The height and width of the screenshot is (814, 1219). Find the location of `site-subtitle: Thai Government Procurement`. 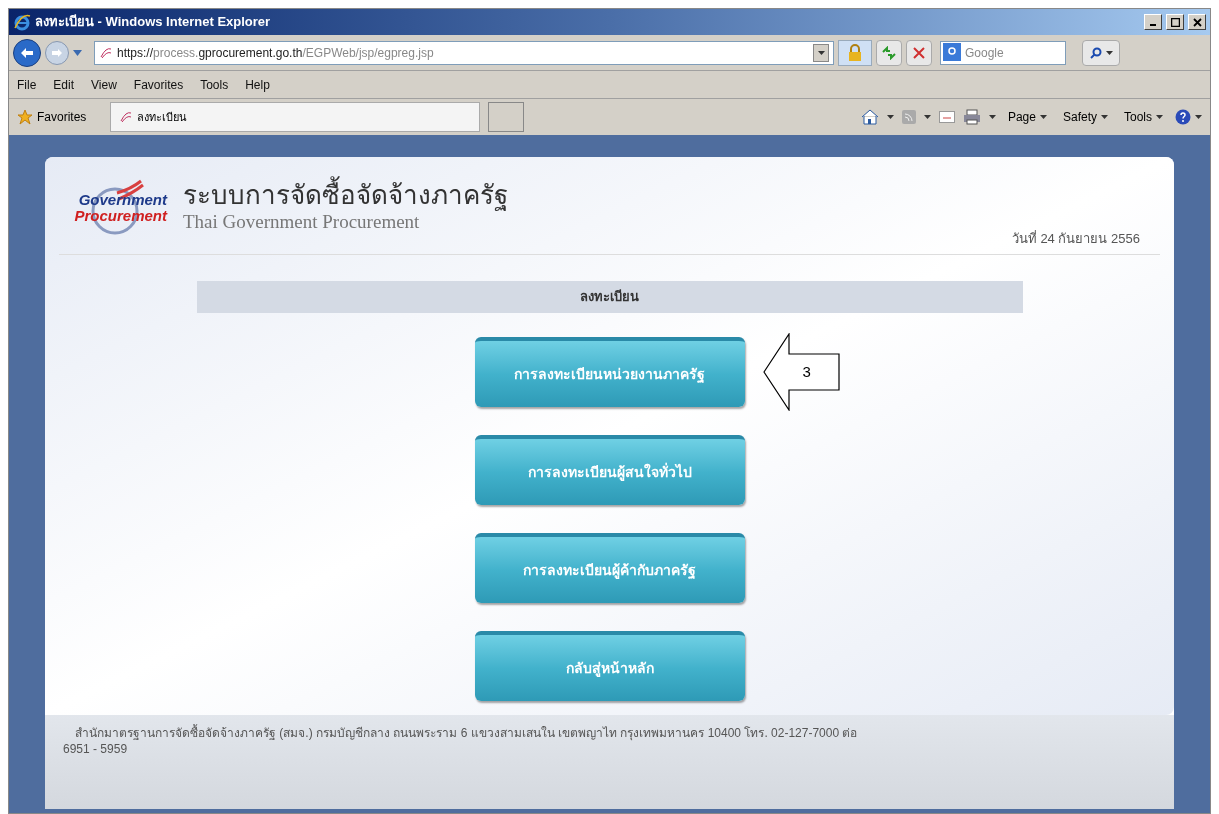

site-subtitle: Thai Government Procurement is located at coordinates (302, 222).